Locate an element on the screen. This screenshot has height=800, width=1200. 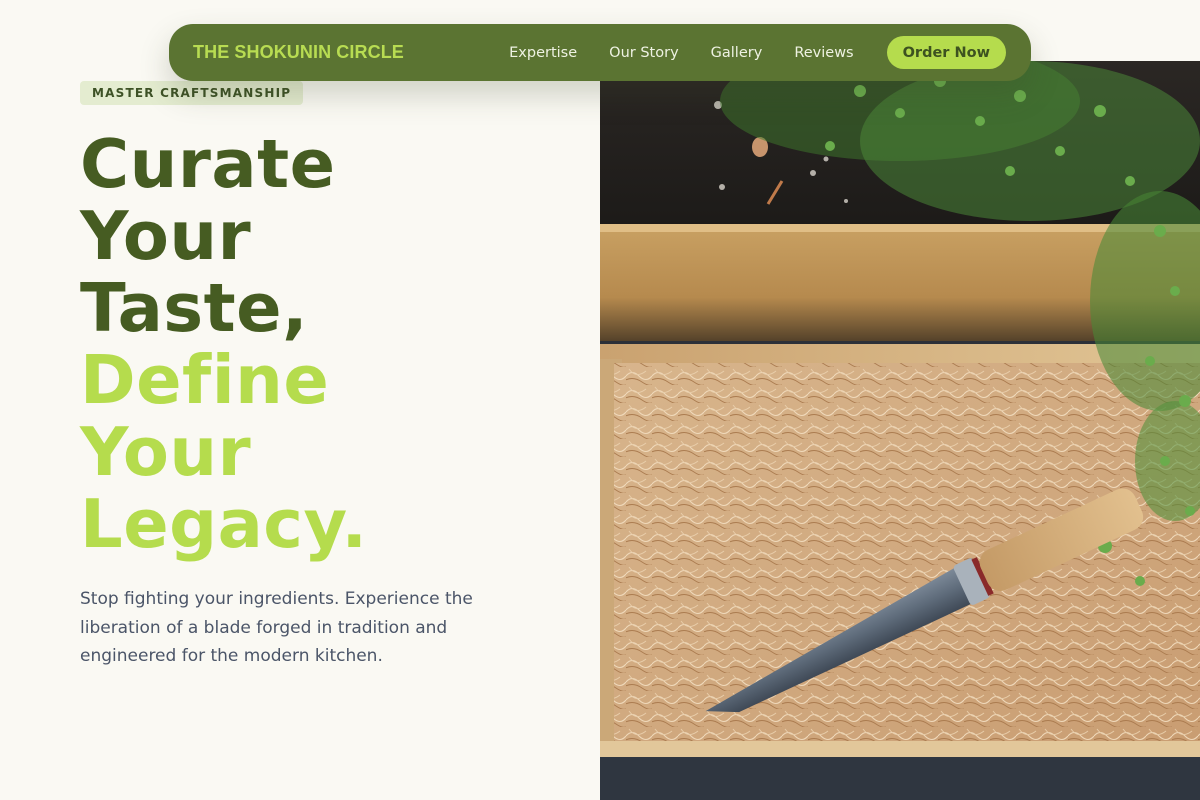
nav-link-expertise: Expertise is located at coordinates (543, 53).